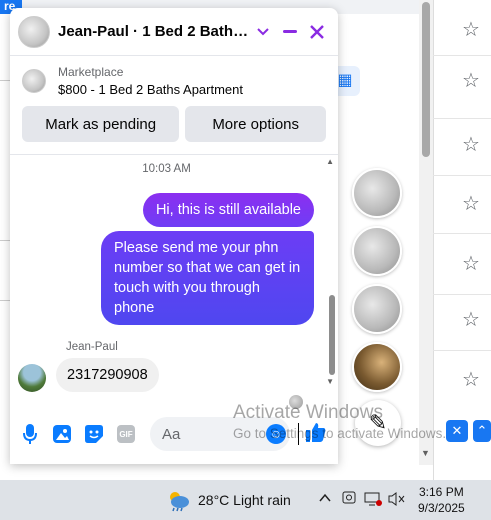  Describe the element at coordinates (316, 435) in the screenshot. I see `like-icon` at that location.